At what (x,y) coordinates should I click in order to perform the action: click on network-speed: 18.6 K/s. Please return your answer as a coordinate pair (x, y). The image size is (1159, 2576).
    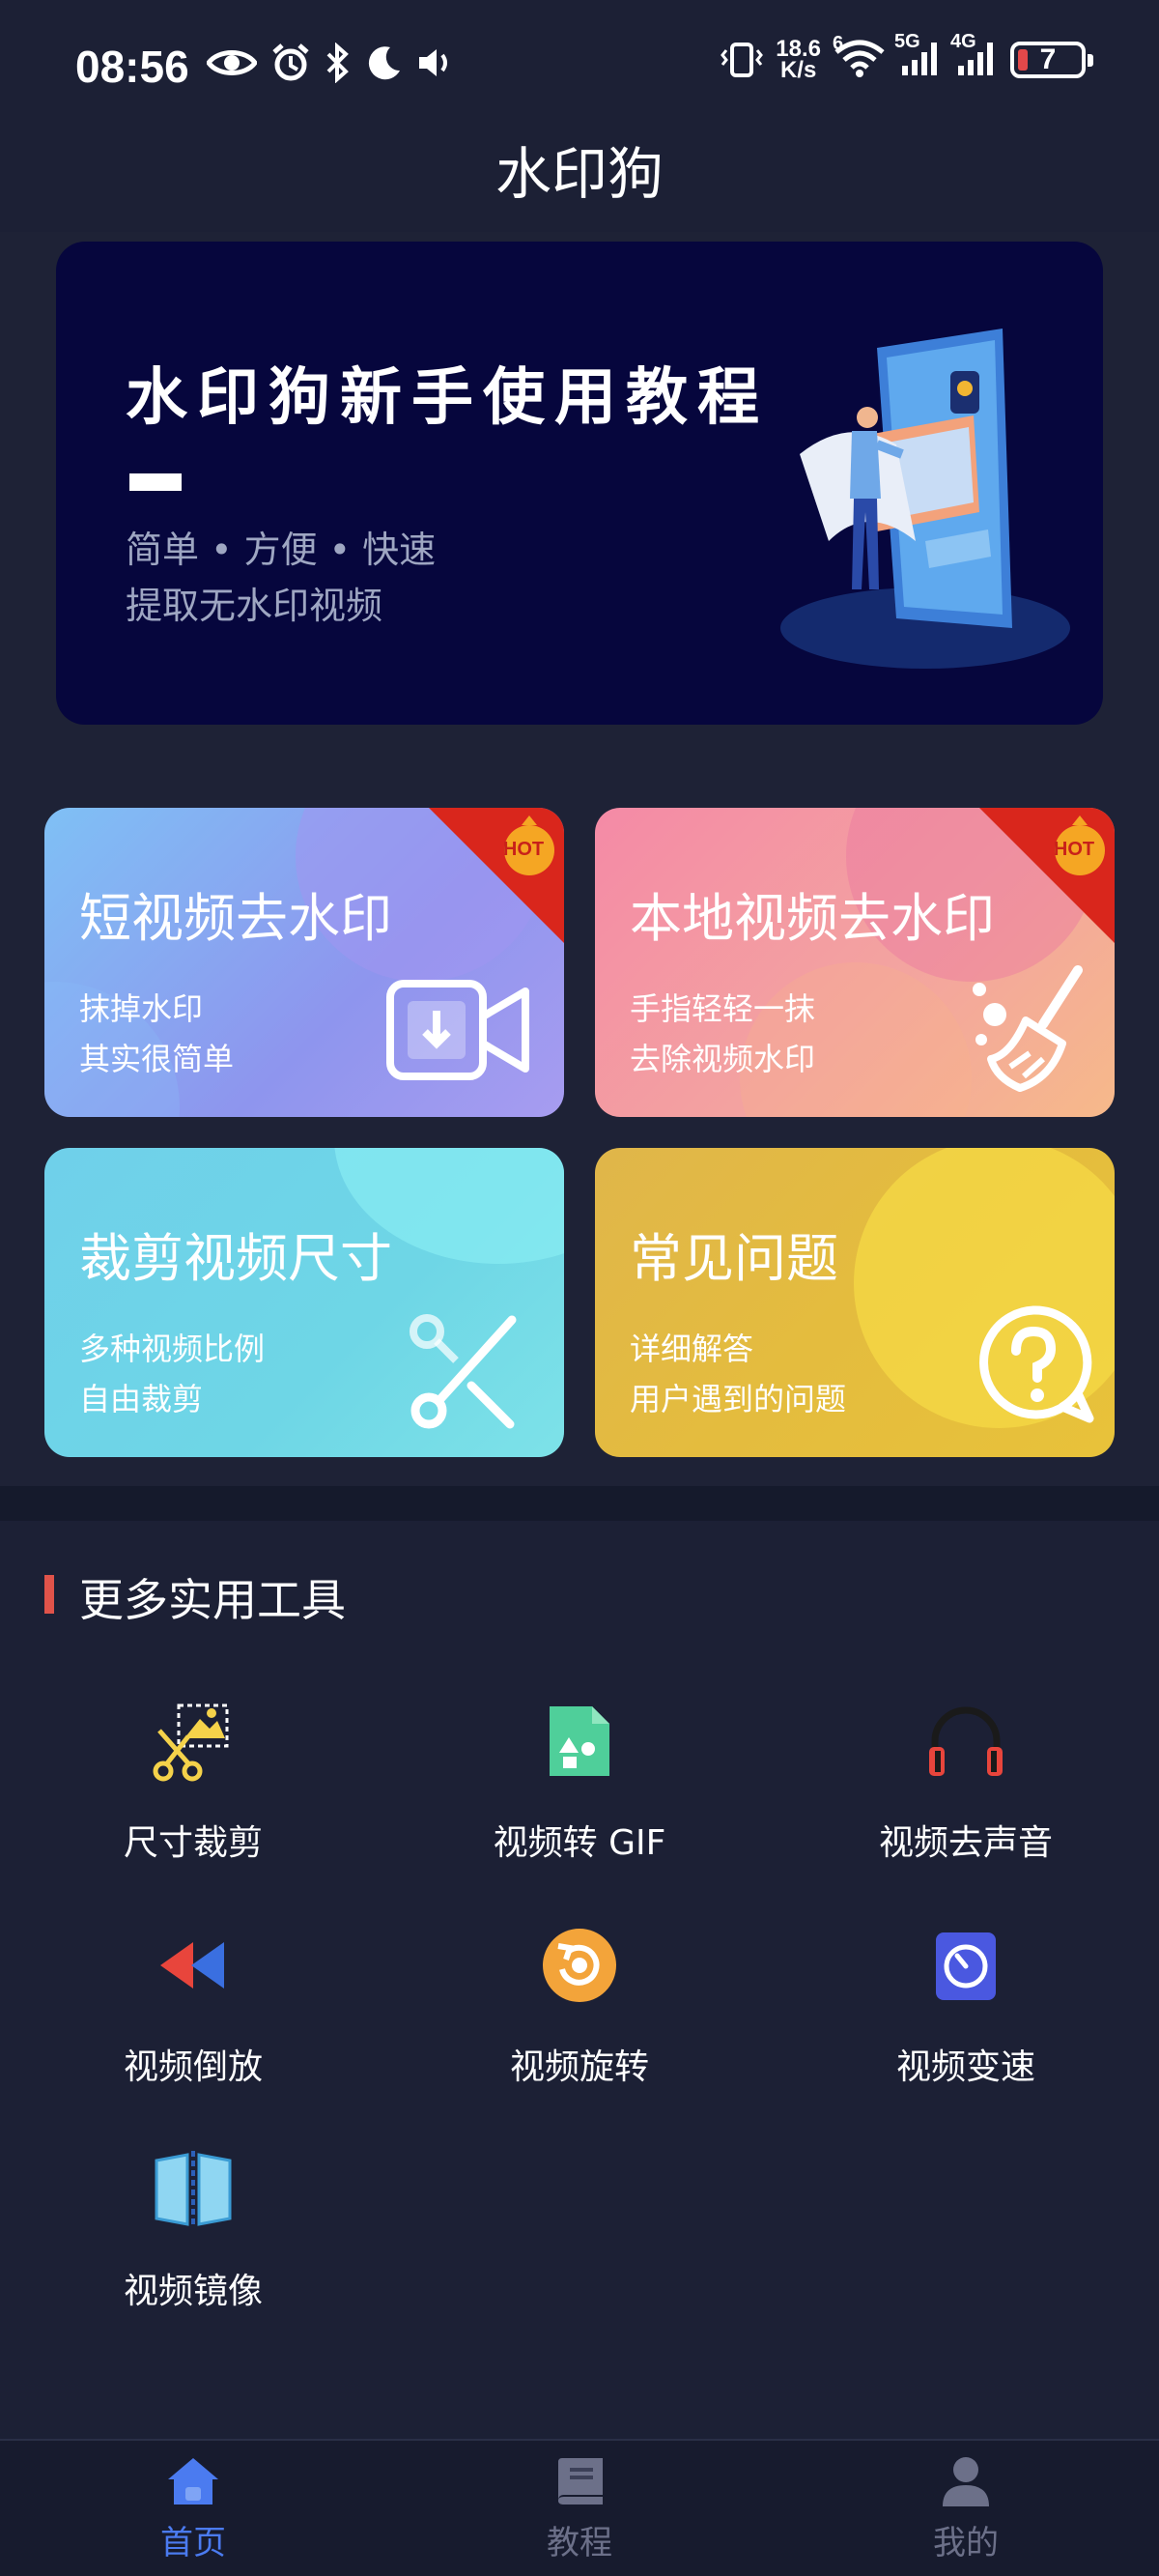
    Looking at the image, I should click on (799, 61).